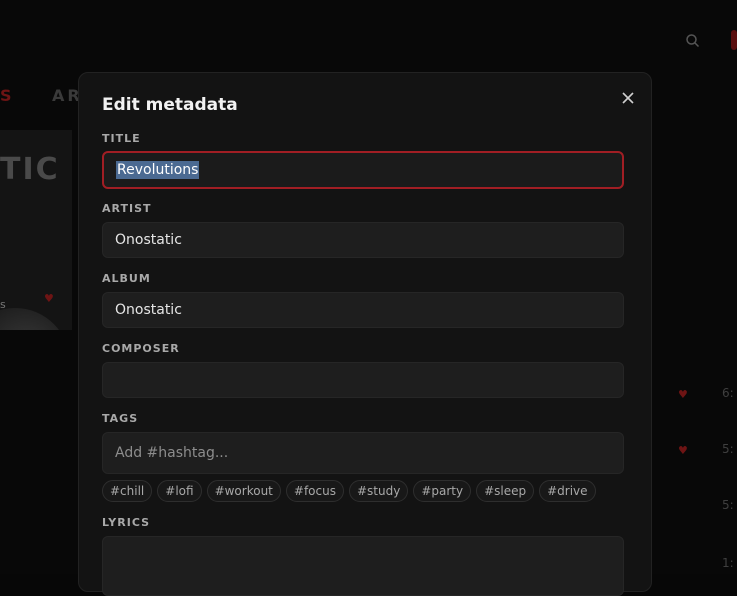 This screenshot has height=596, width=737. Describe the element at coordinates (378, 491) in the screenshot. I see `tag-chip: #study` at that location.